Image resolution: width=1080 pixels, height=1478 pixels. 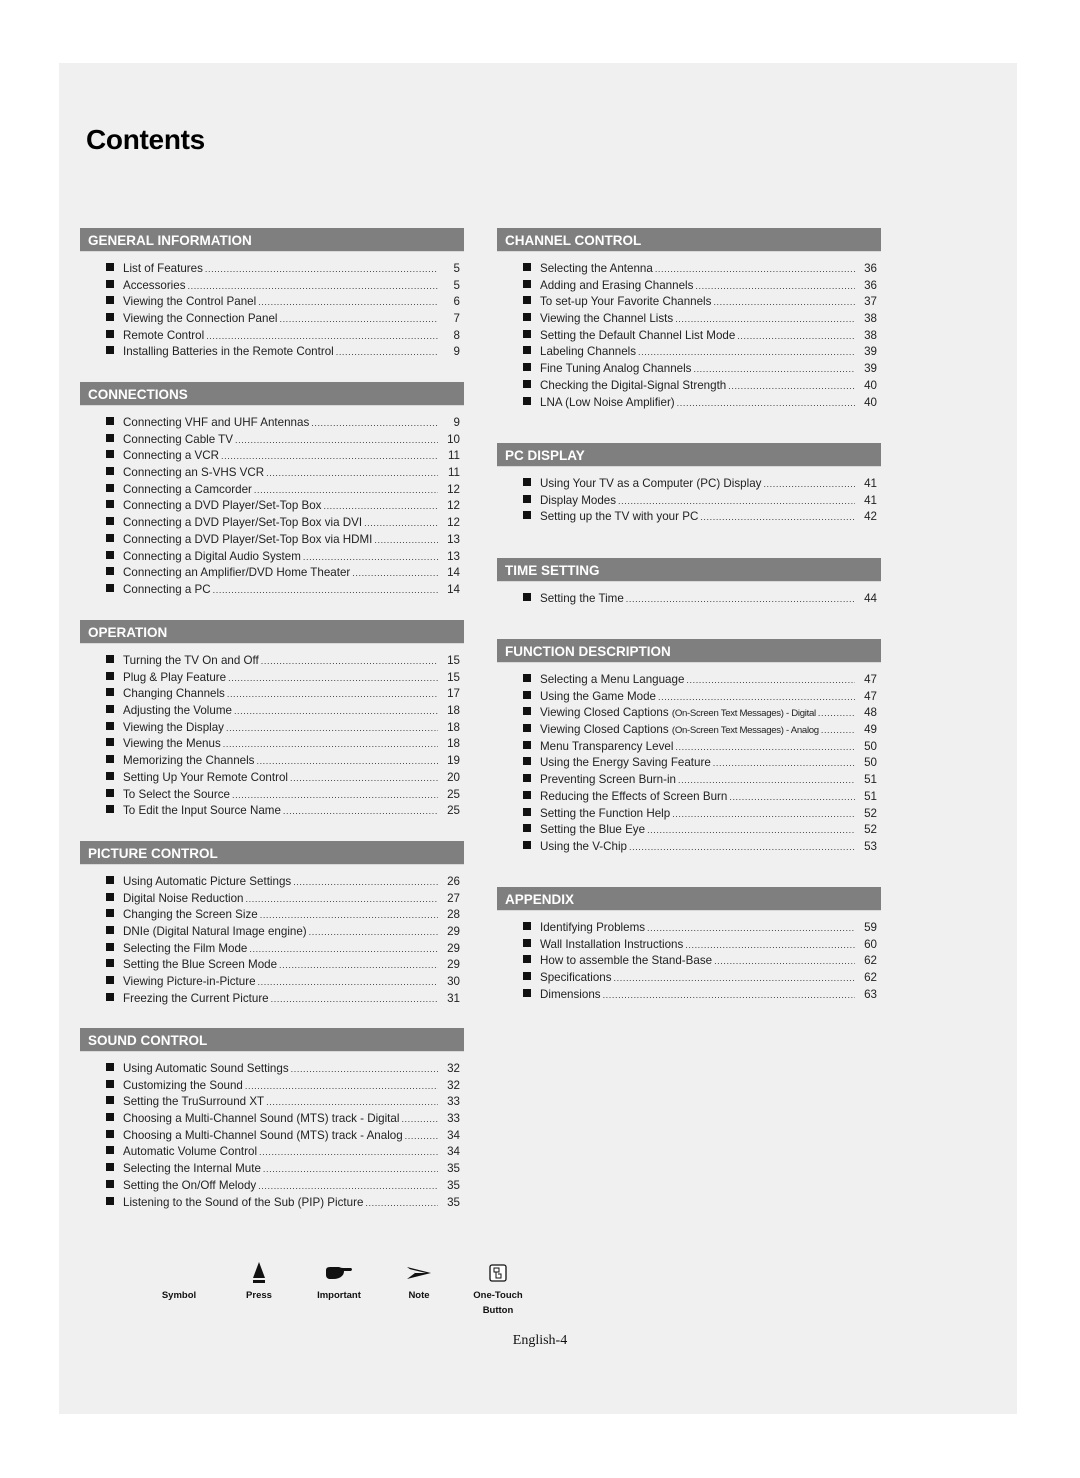 I want to click on toc-entry: Selecting a Menu Language 47, so click(x=689, y=680).